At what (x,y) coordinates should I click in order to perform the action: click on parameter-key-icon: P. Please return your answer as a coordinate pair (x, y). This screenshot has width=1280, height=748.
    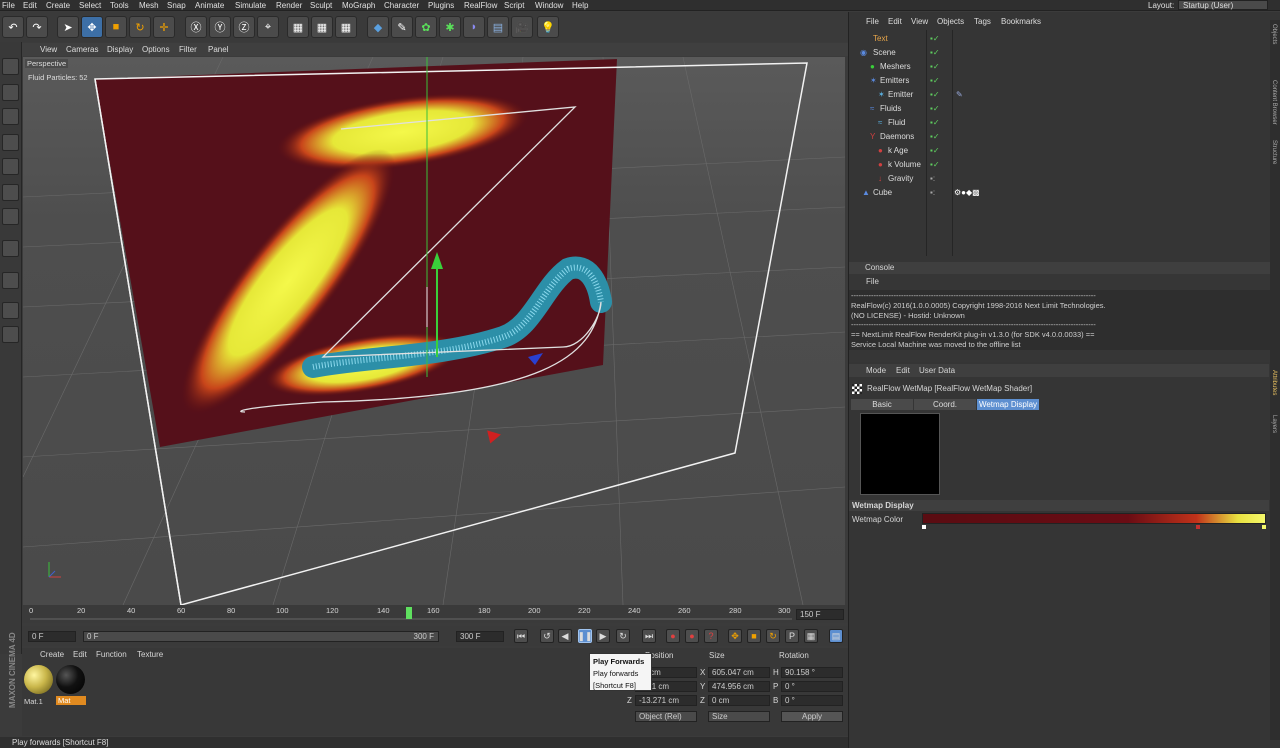
    Looking at the image, I should click on (792, 636).